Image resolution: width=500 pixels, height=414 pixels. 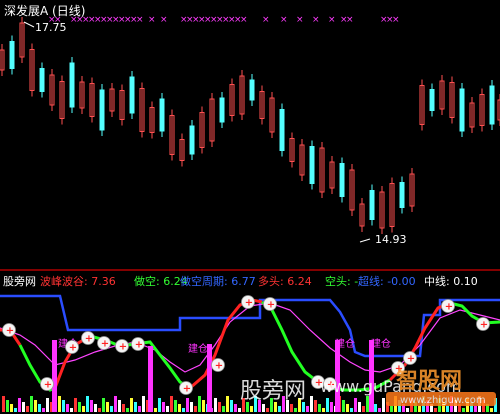 What do you see at coordinates (78, 281) in the screenshot?
I see `legend-item-wave: 波峰波谷: 7.36` at bounding box center [78, 281].